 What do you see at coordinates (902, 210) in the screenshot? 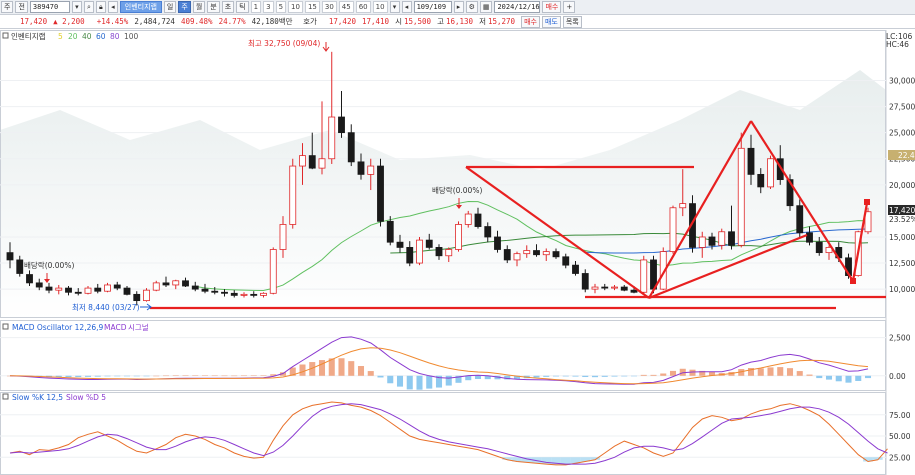
I see `current-price-tag: 17,420` at bounding box center [902, 210].